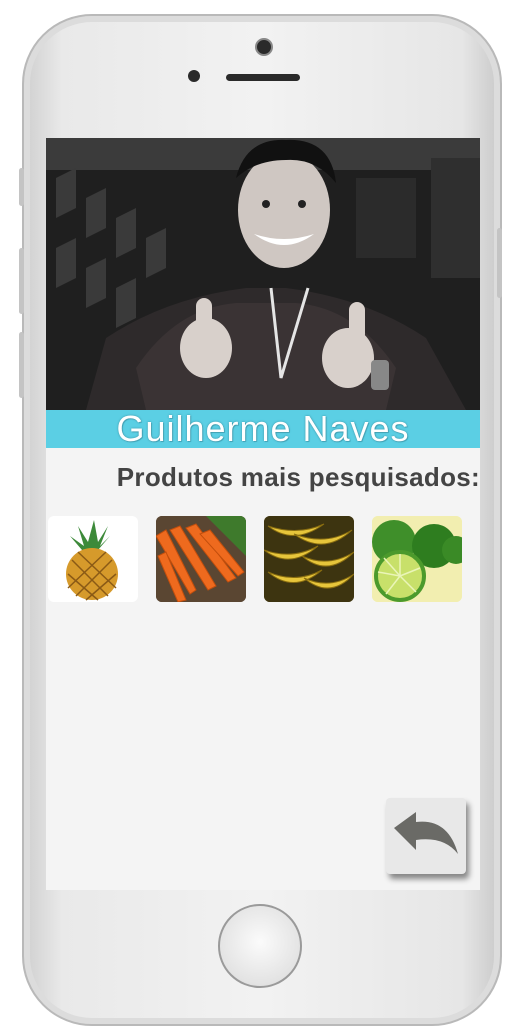 This screenshot has width=528, height=1032. What do you see at coordinates (21, 281) in the screenshot?
I see `phone-volume-up` at bounding box center [21, 281].